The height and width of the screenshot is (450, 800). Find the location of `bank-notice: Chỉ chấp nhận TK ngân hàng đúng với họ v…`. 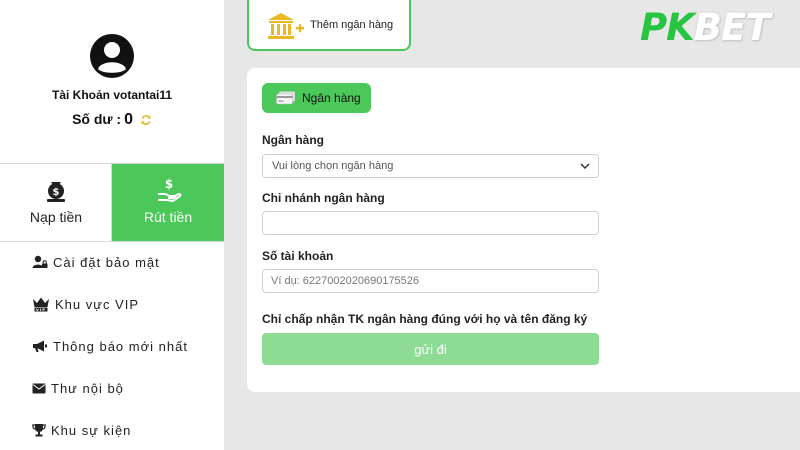

bank-notice: Chỉ chấp nhận TK ngân hàng đúng với họ v… is located at coordinates (425, 319).